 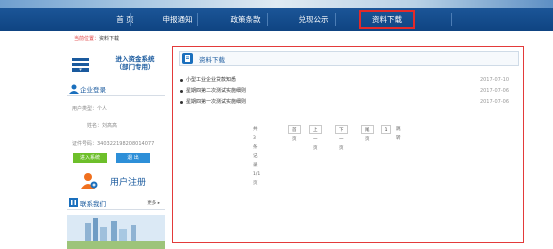 What do you see at coordinates (93, 203) in the screenshot?
I see `contact-heading-label: 联系我们` at bounding box center [93, 203].